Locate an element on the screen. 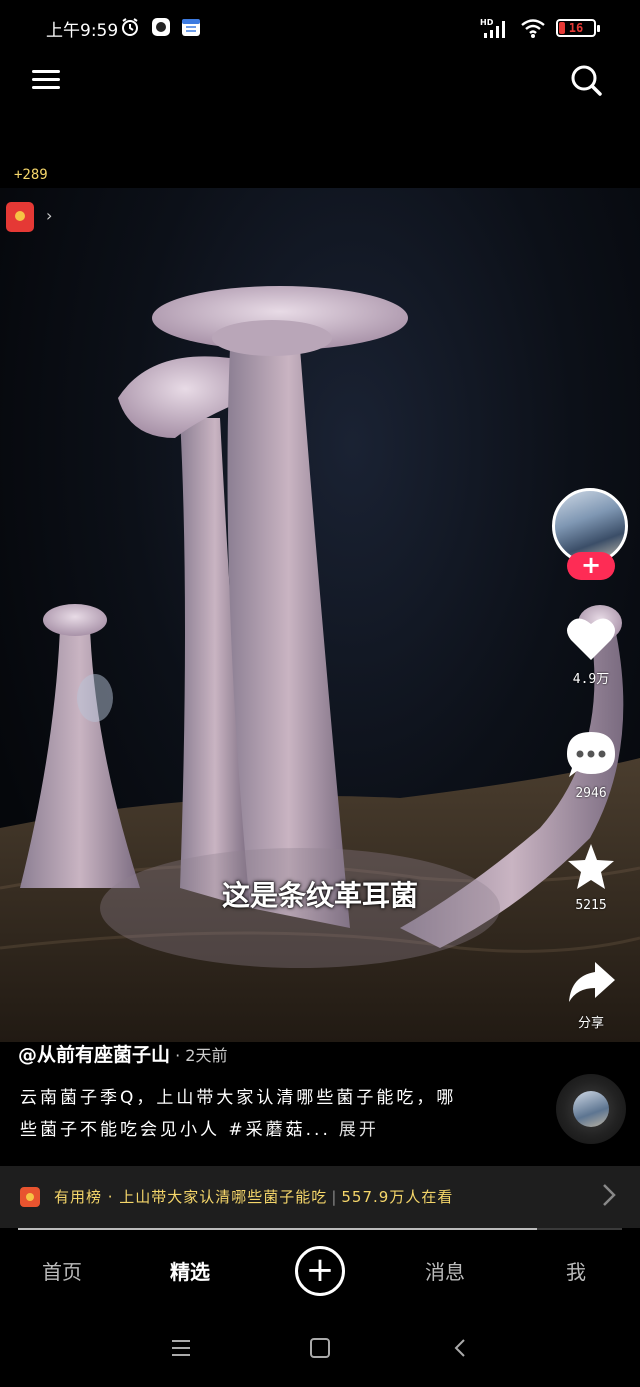  share-button: 分享 is located at coordinates (591, 994).